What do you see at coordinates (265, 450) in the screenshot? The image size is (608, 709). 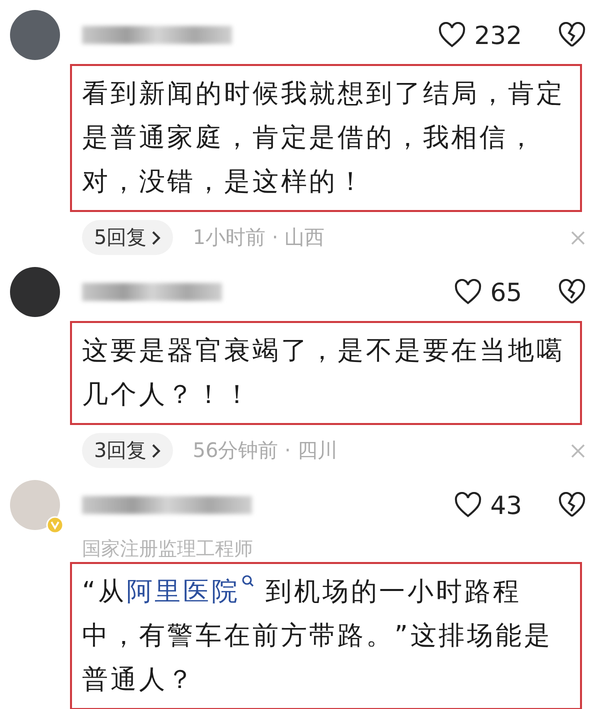 I see `comment-meta: 56分钟前 · 四川` at bounding box center [265, 450].